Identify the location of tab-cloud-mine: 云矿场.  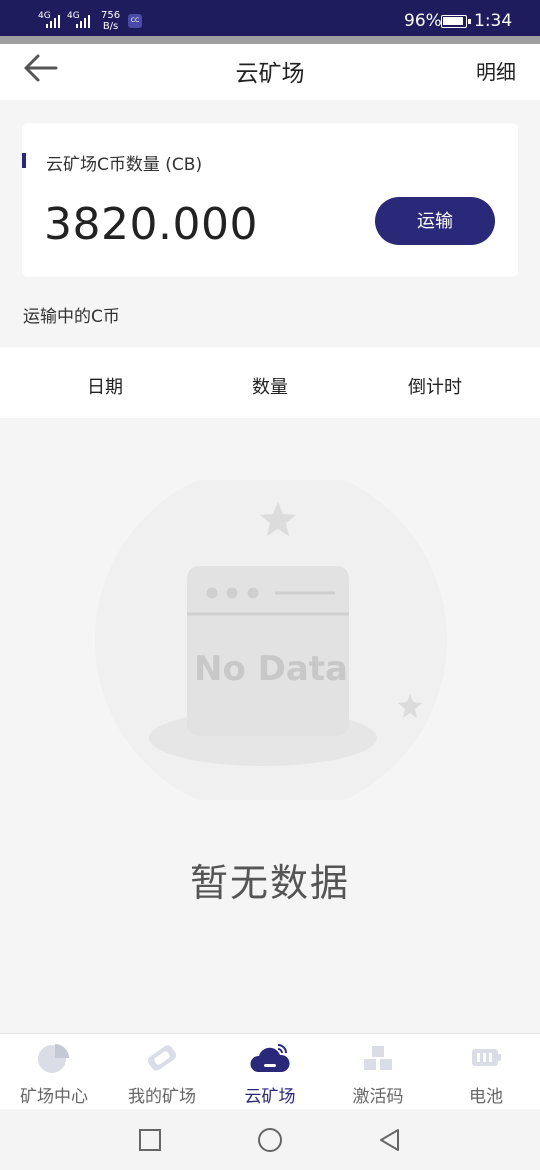
(270, 1072).